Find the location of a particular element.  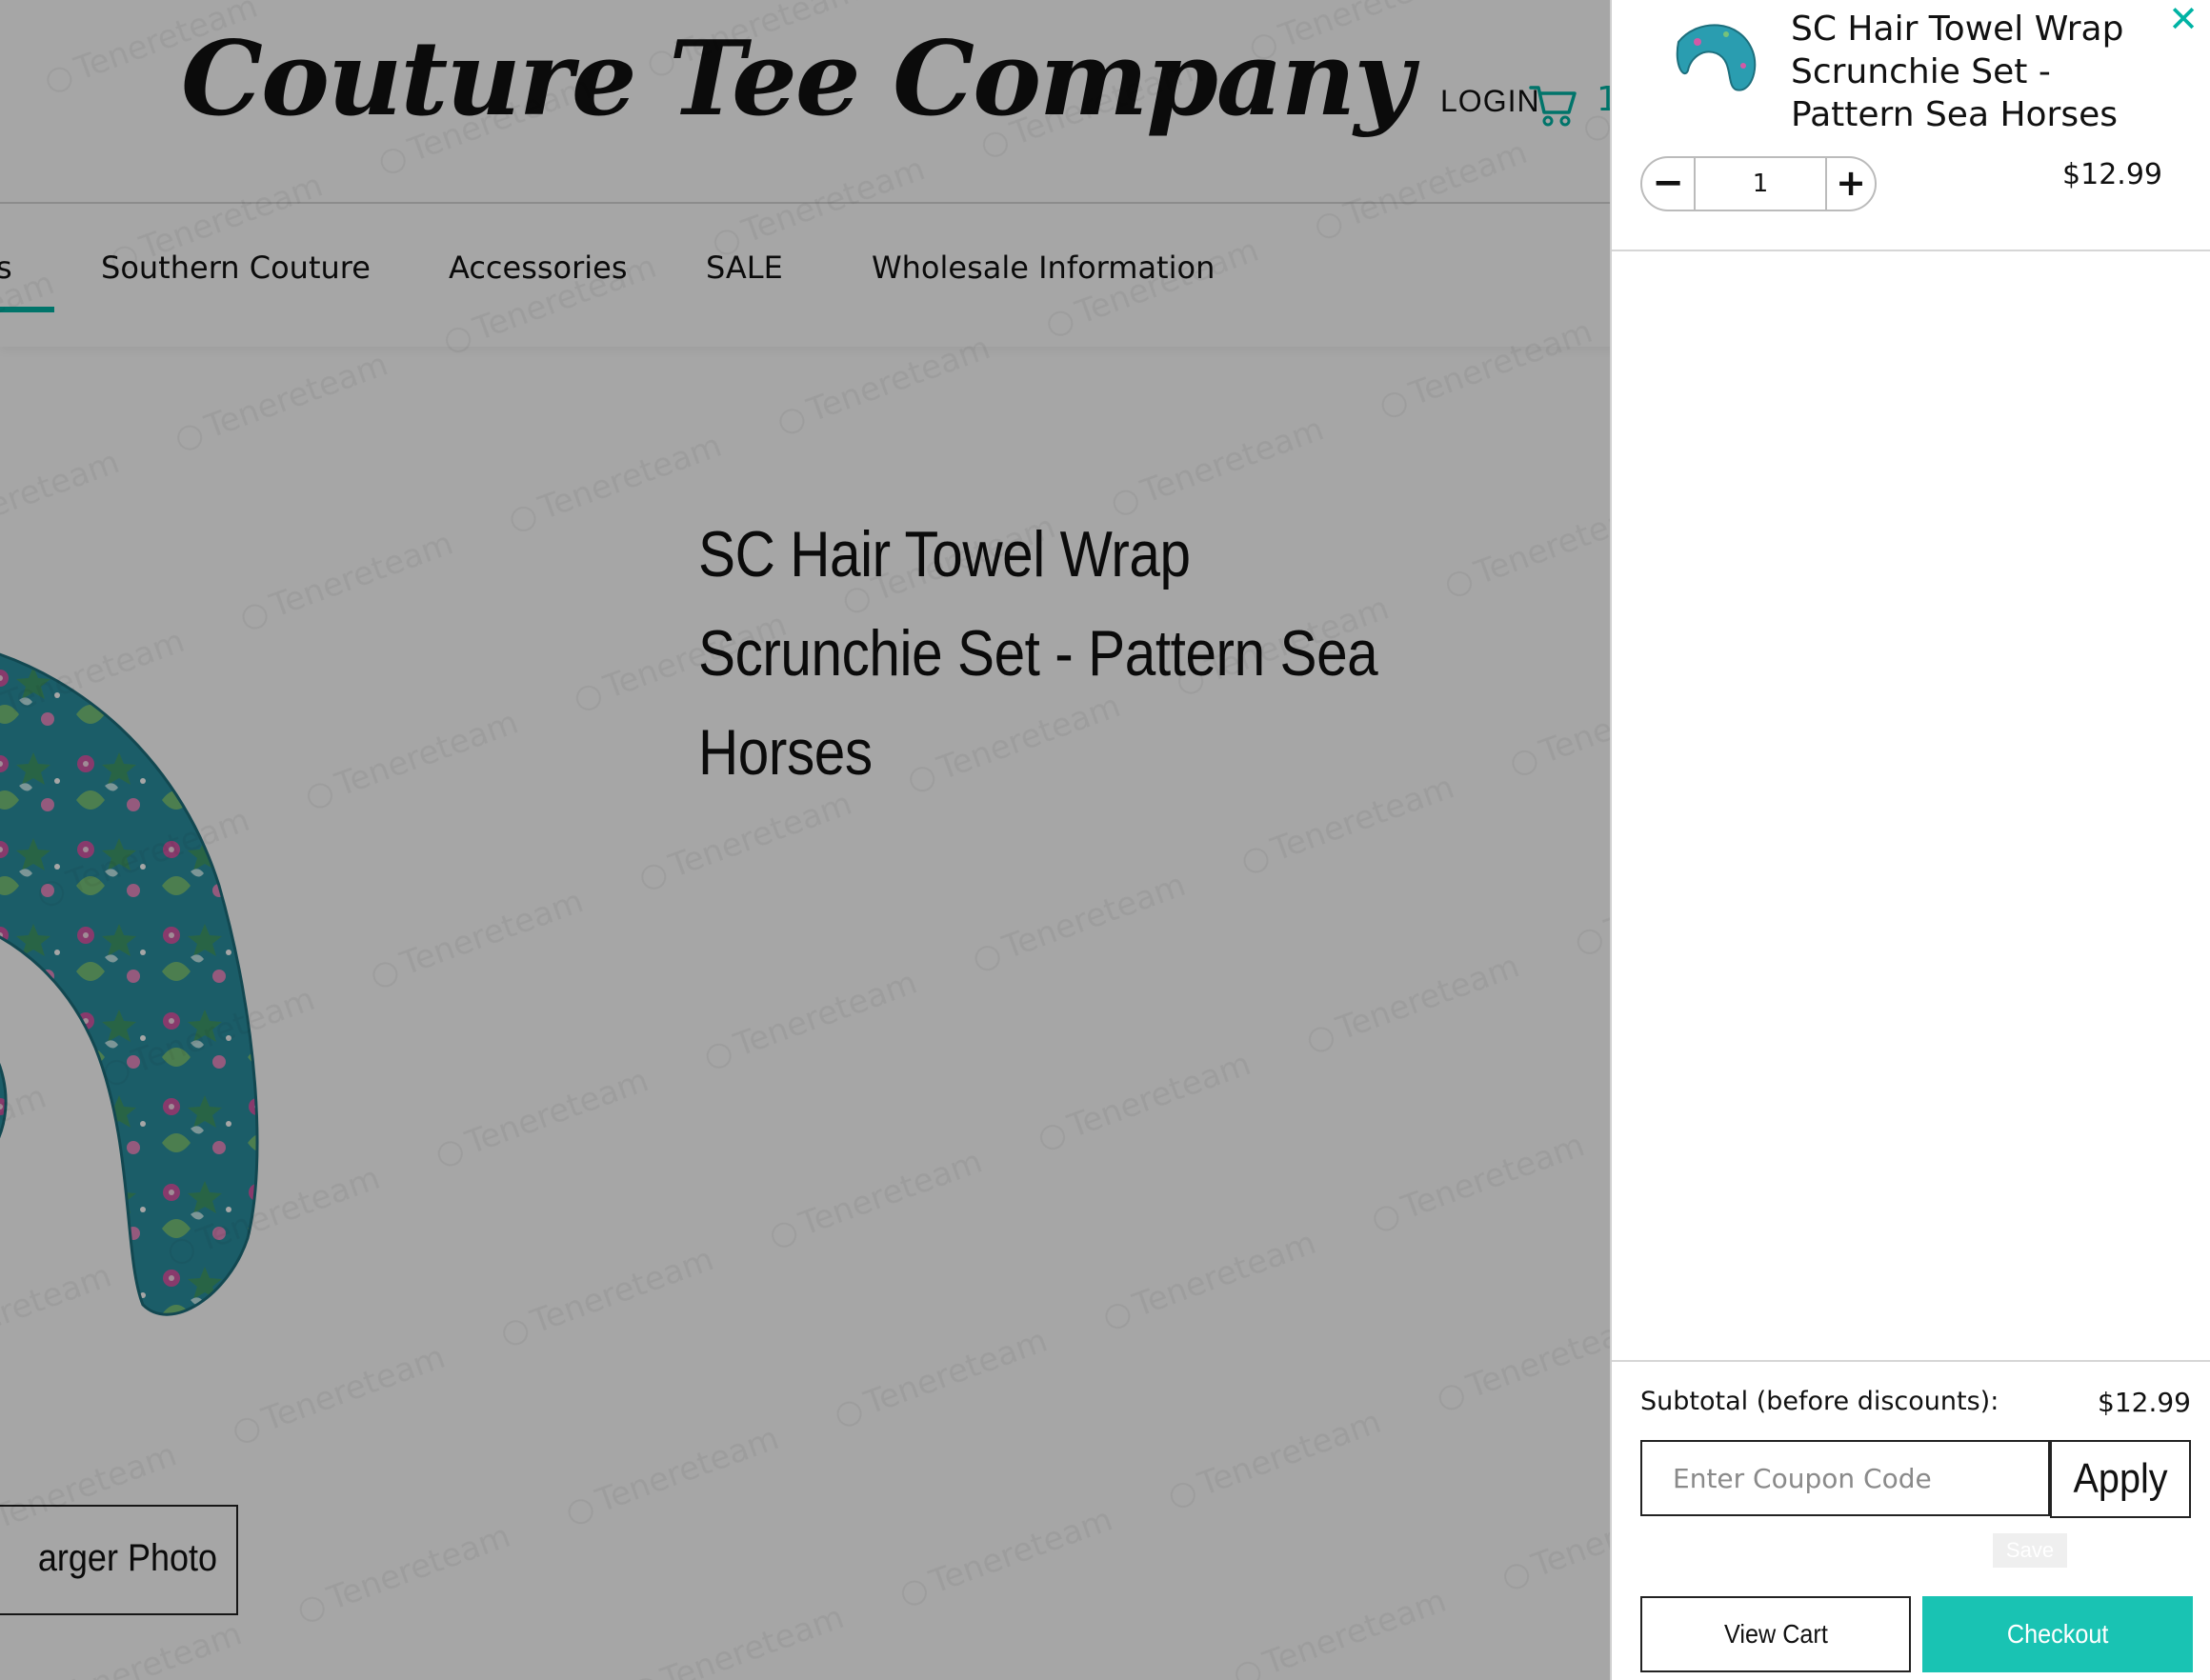

apply-coupon-label: Apply is located at coordinates (2120, 1478).